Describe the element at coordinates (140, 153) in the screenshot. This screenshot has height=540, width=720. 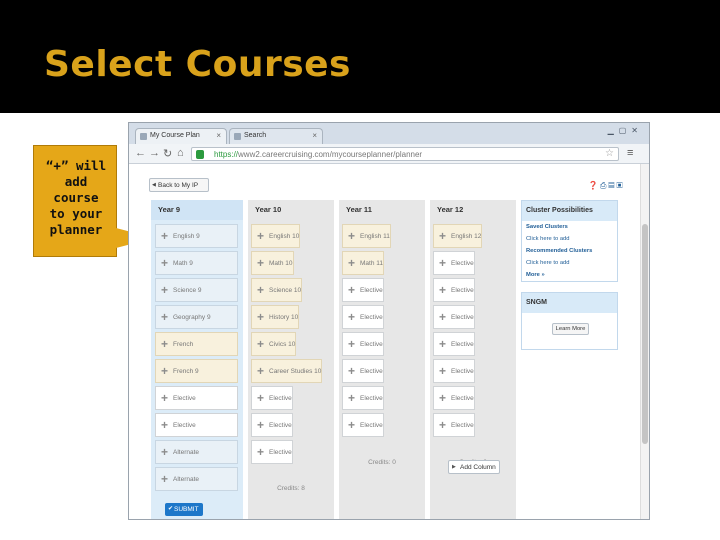
I see `back-arrow-icon: ←` at that location.